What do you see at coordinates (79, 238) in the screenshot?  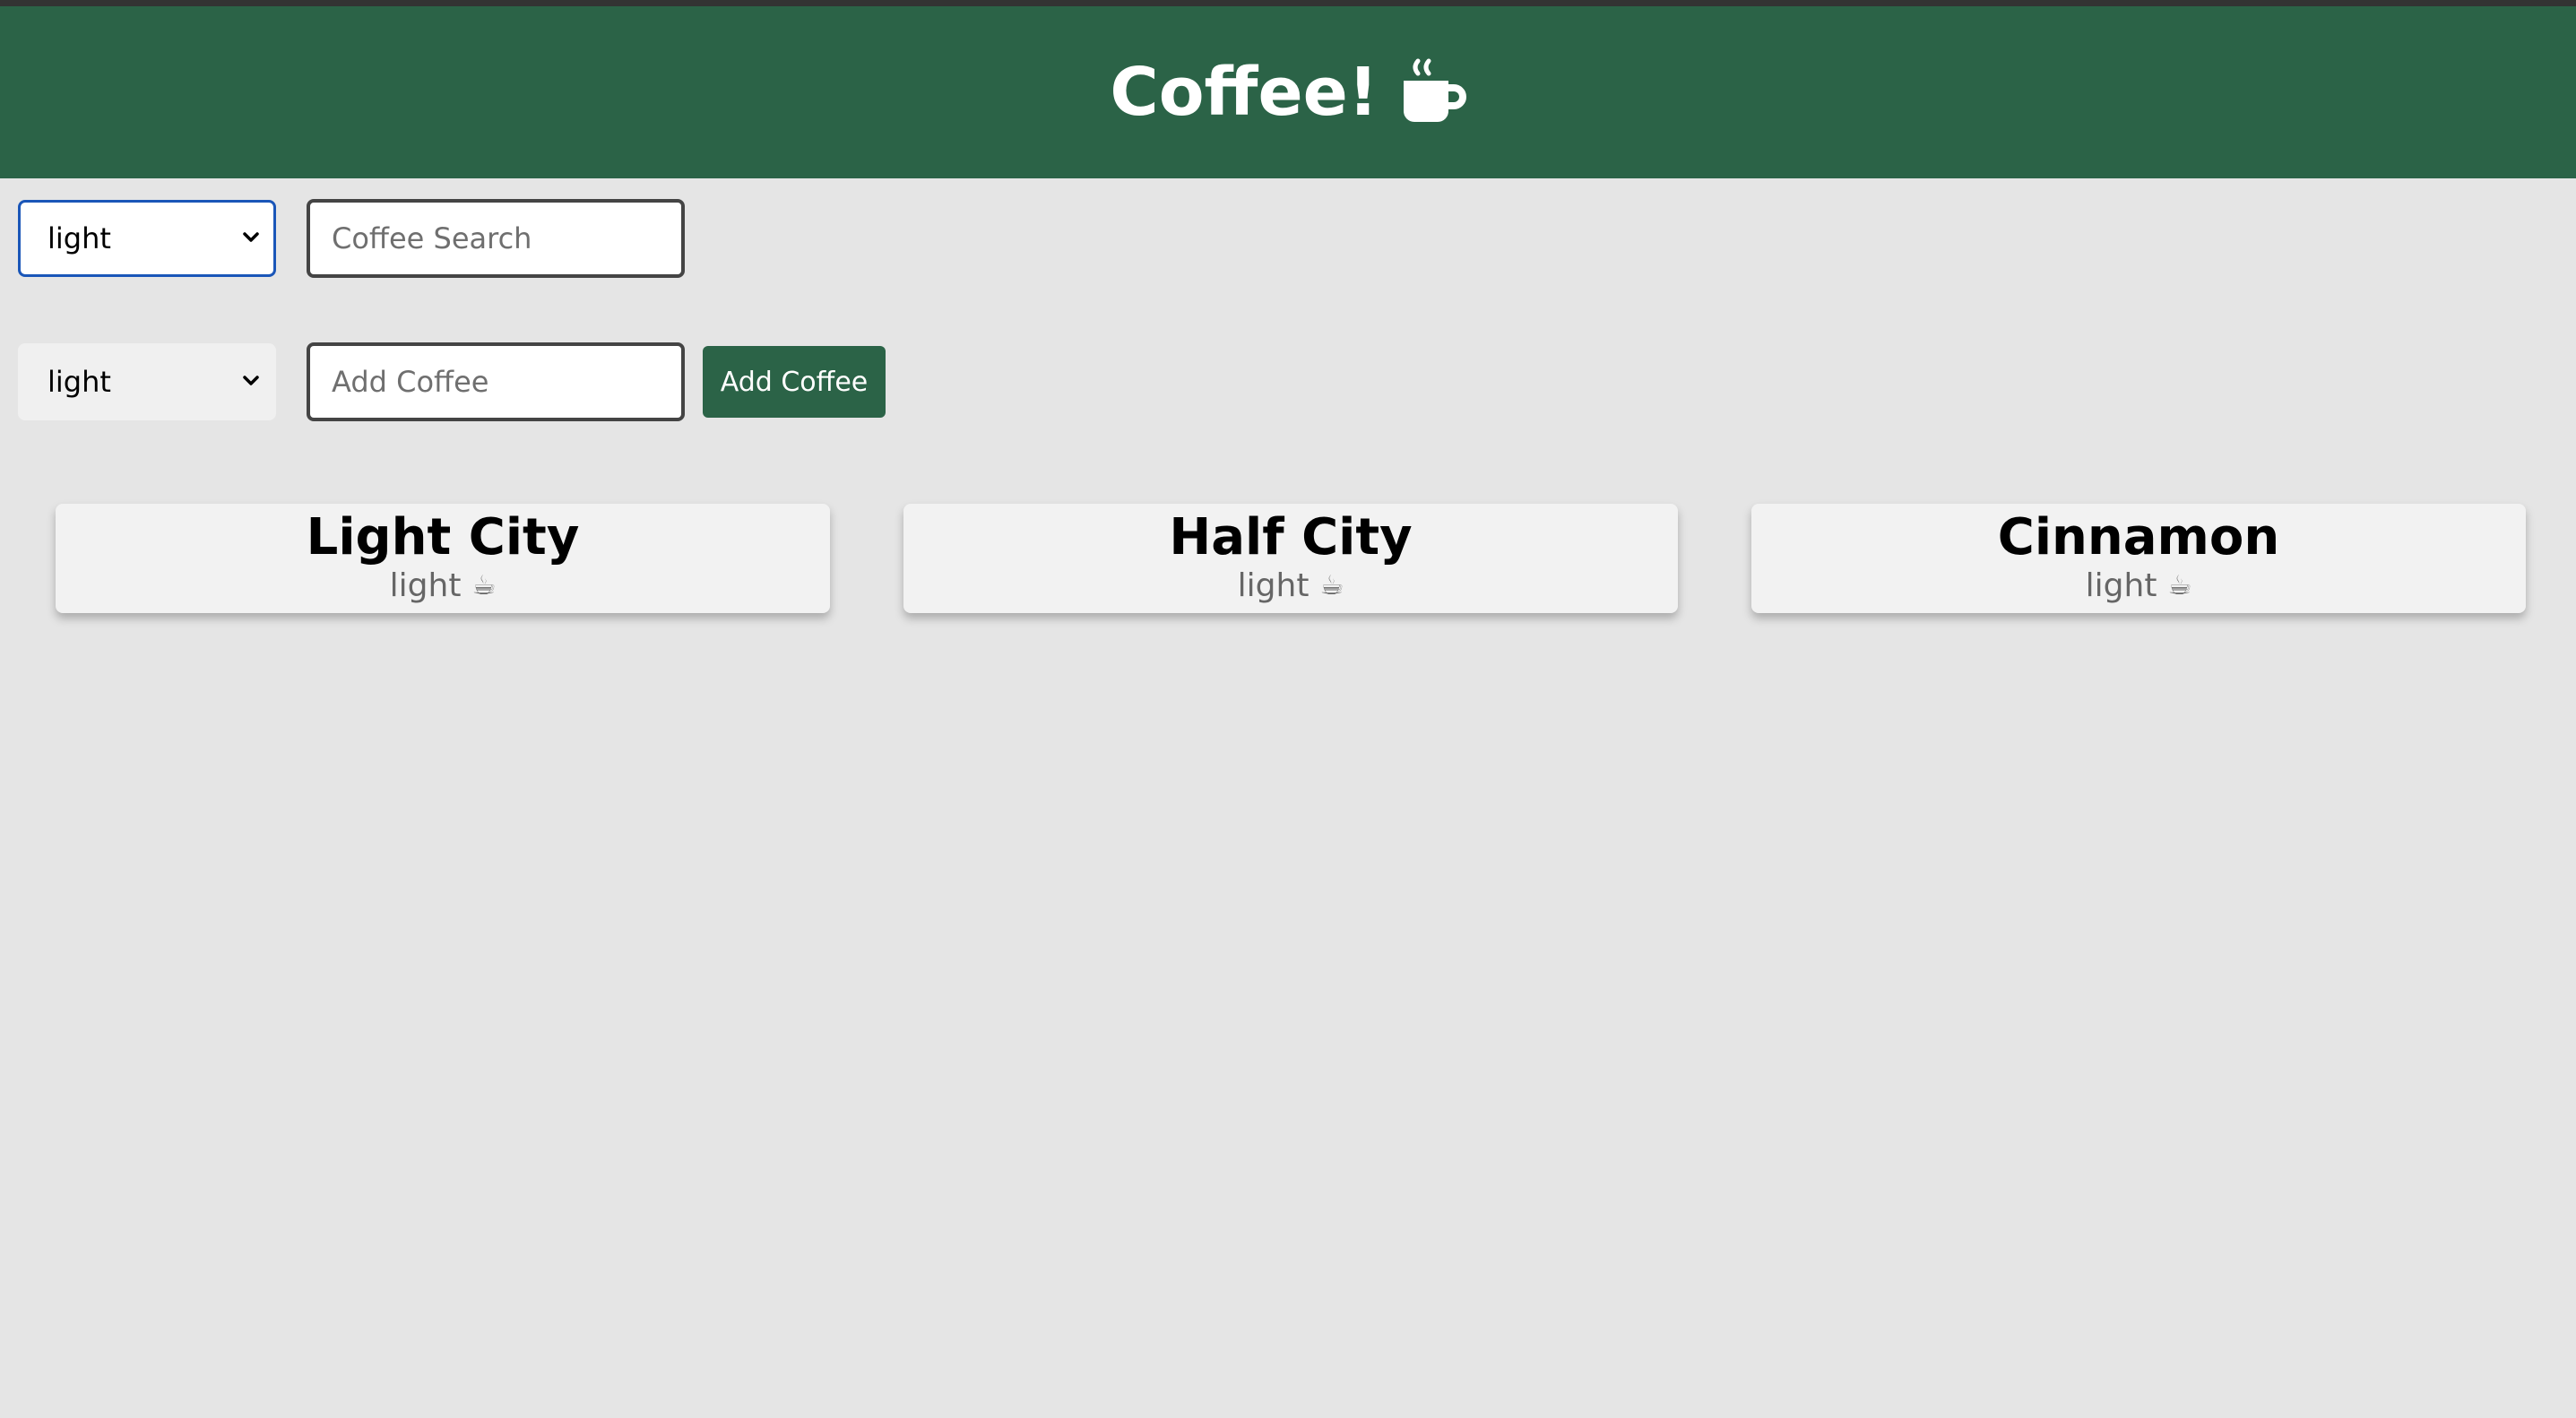 I see `search-roast-selected: light` at bounding box center [79, 238].